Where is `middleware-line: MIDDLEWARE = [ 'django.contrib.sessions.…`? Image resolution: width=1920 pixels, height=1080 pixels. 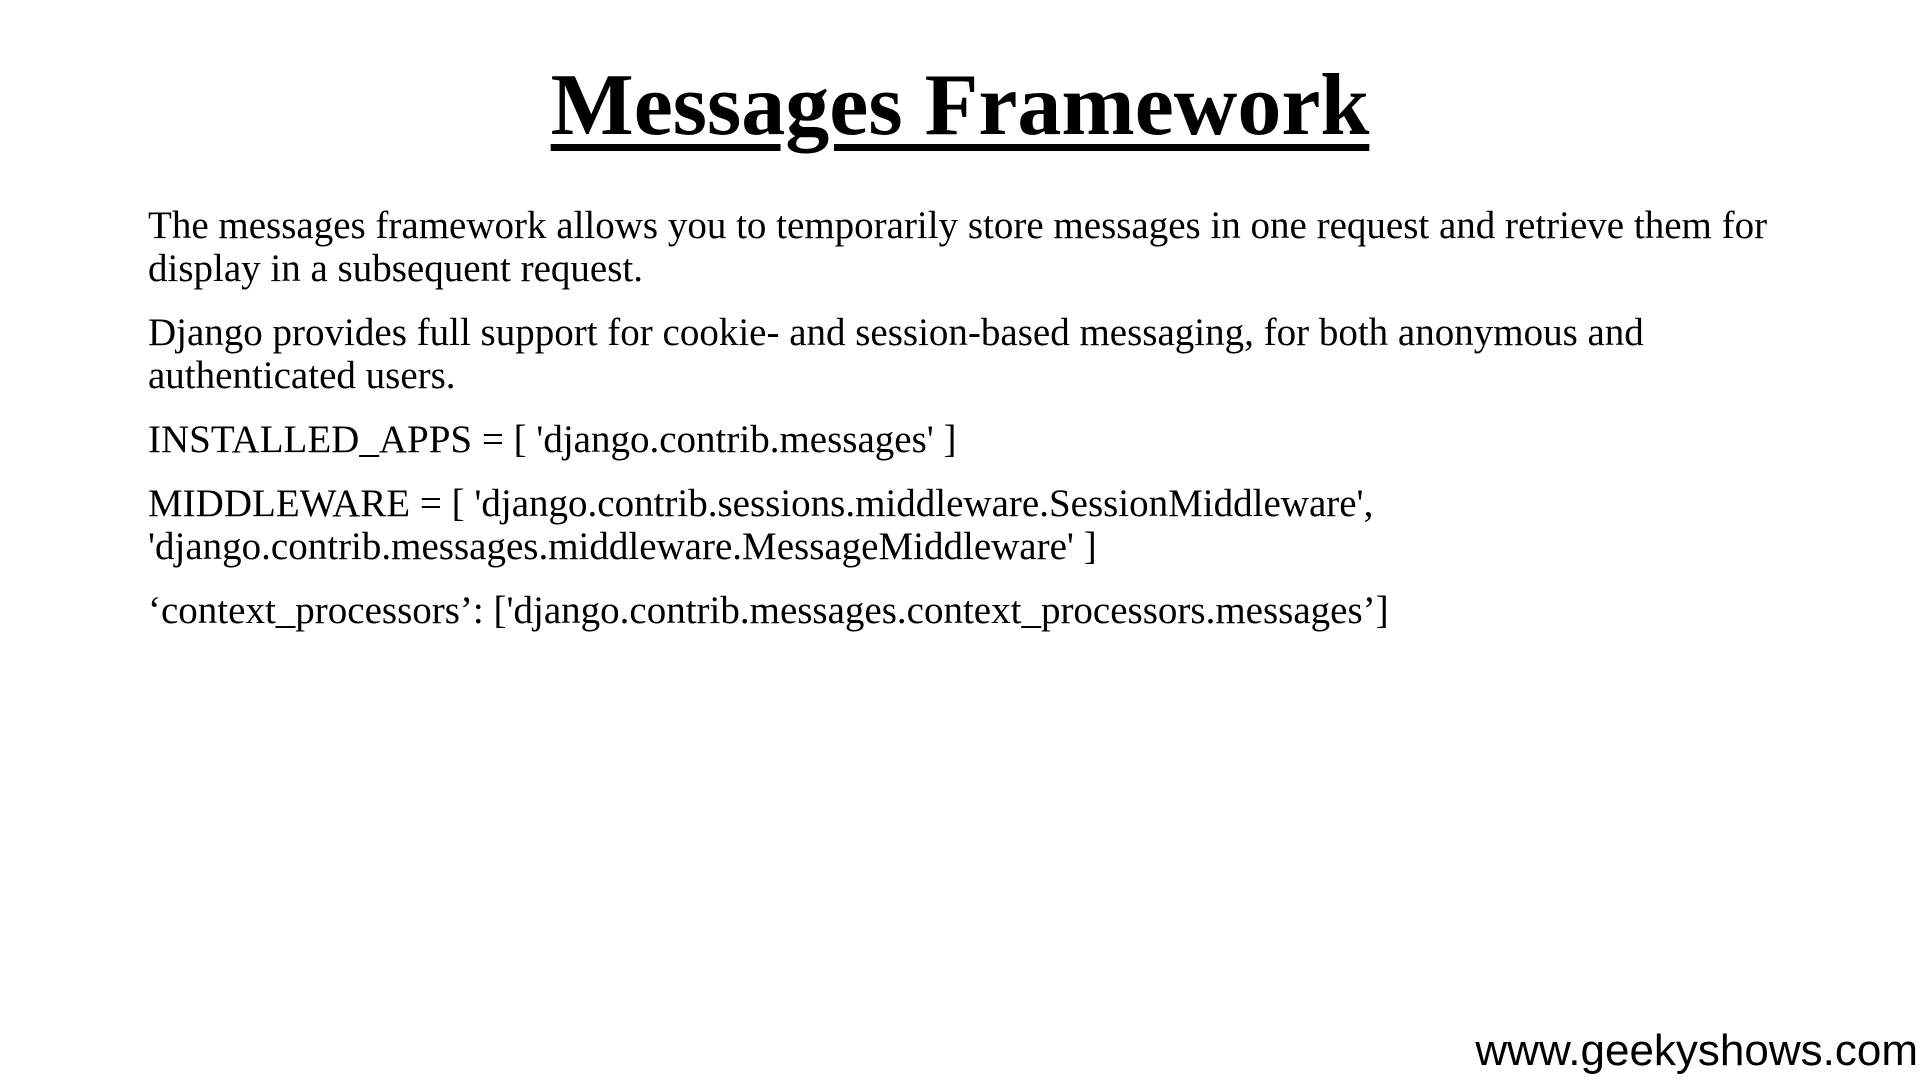 middleware-line: MIDDLEWARE = [ 'django.contrib.sessions.… is located at coordinates (761, 525).